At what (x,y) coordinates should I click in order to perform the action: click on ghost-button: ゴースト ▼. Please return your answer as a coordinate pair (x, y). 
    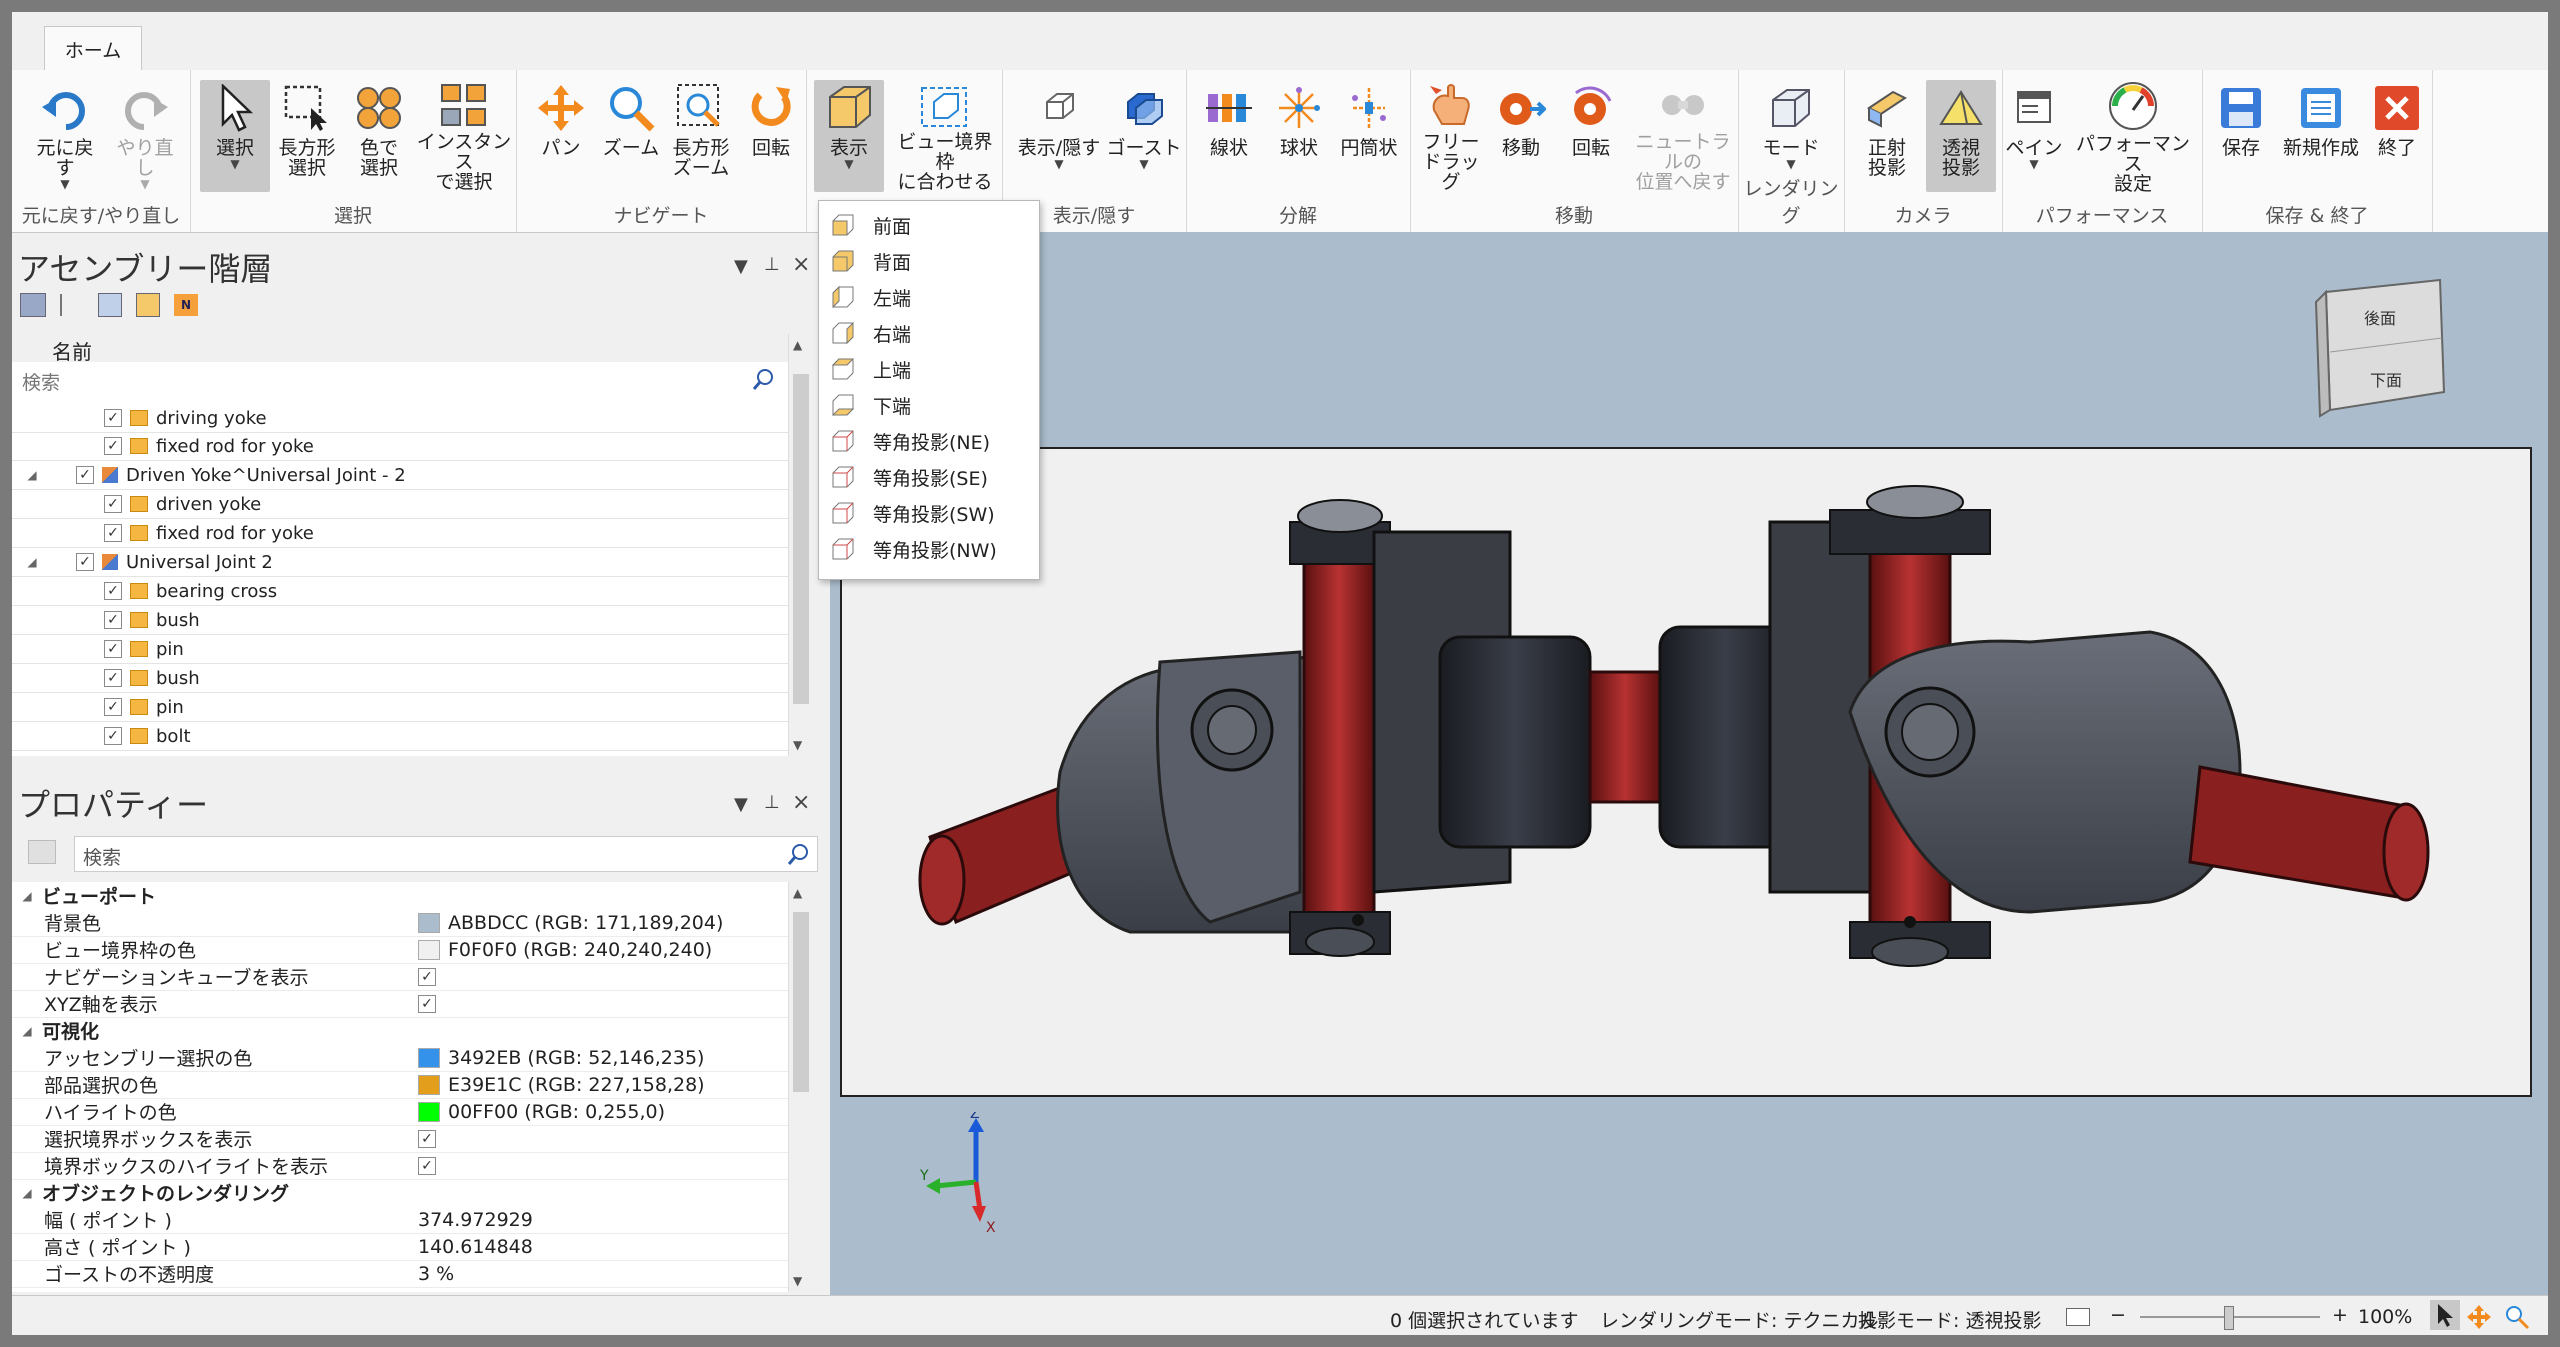
    Looking at the image, I should click on (1144, 136).